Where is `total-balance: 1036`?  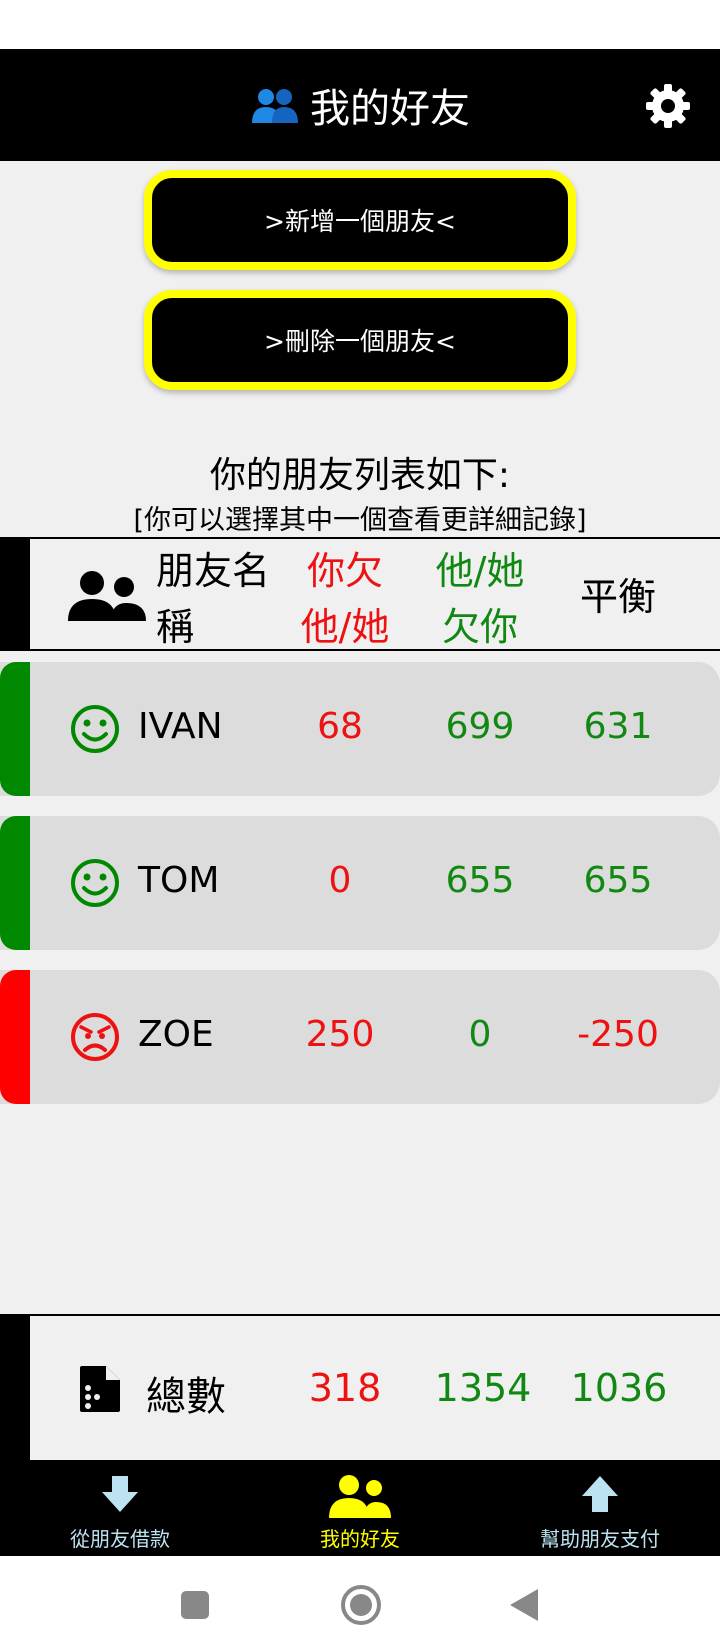
total-balance: 1036 is located at coordinates (619, 1388).